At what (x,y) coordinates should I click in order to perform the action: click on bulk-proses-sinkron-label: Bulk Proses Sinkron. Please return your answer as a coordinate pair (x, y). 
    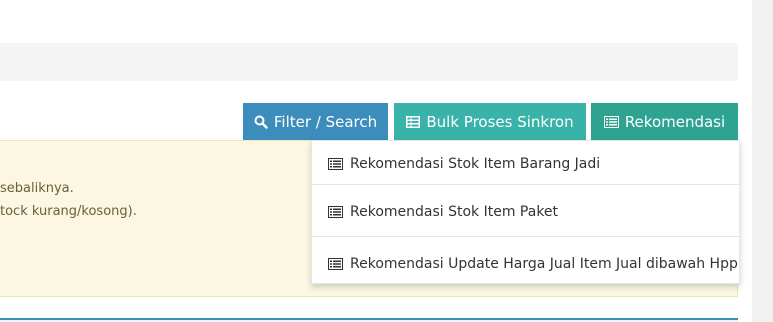
    Looking at the image, I should click on (500, 121).